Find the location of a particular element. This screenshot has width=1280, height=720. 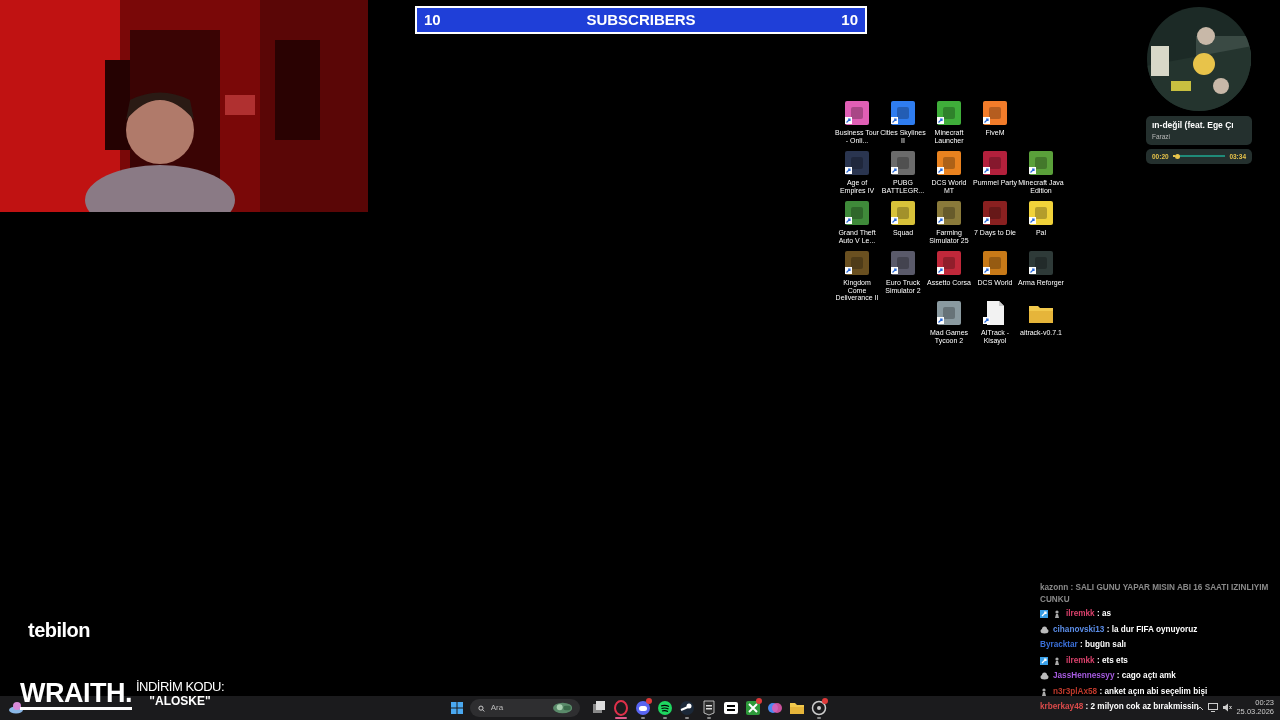

mute-icon is located at coordinates (1227, 707).